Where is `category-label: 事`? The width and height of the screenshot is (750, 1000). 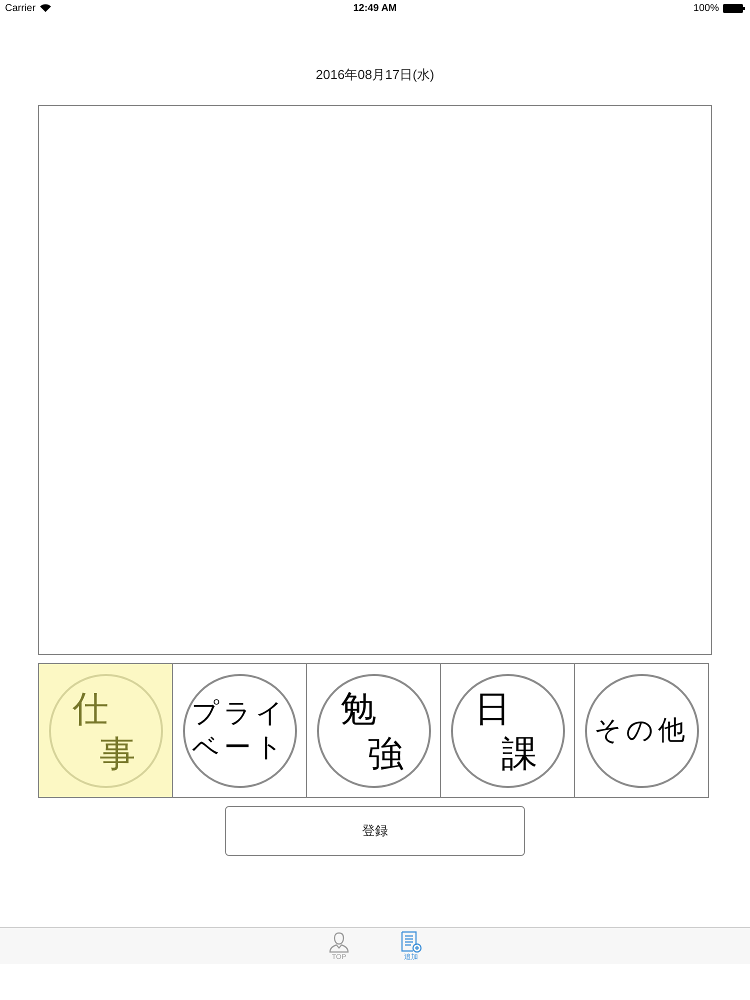
category-label: 事 is located at coordinates (118, 754).